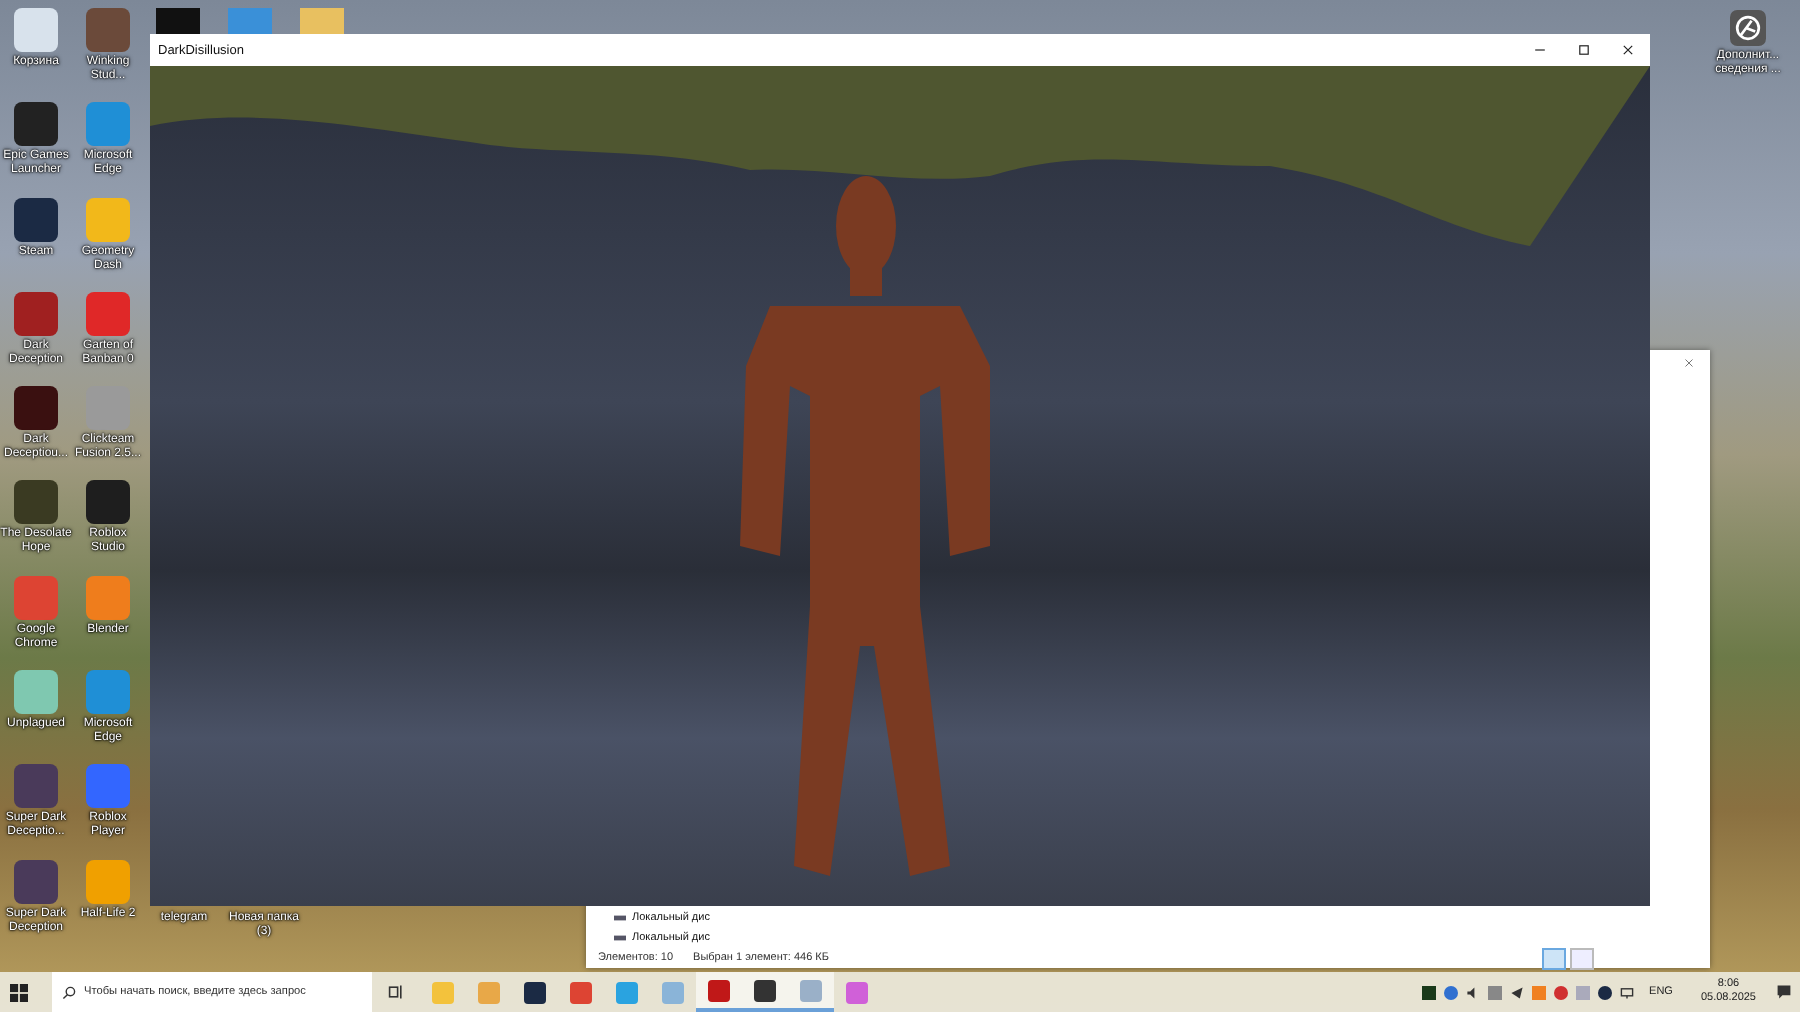 The height and width of the screenshot is (1012, 1800). Describe the element at coordinates (396, 992) in the screenshot. I see `task-view-icon` at that location.